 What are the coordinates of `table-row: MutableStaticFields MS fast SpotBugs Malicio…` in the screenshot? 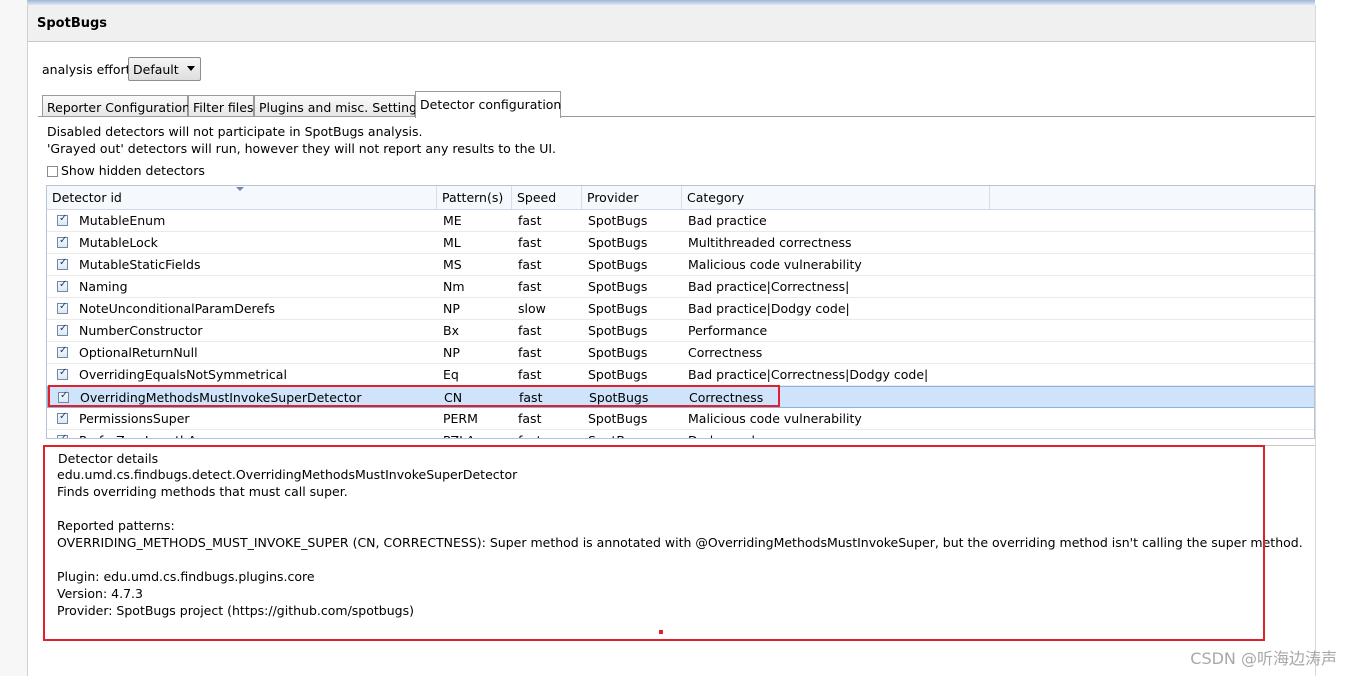 It's located at (680, 265).